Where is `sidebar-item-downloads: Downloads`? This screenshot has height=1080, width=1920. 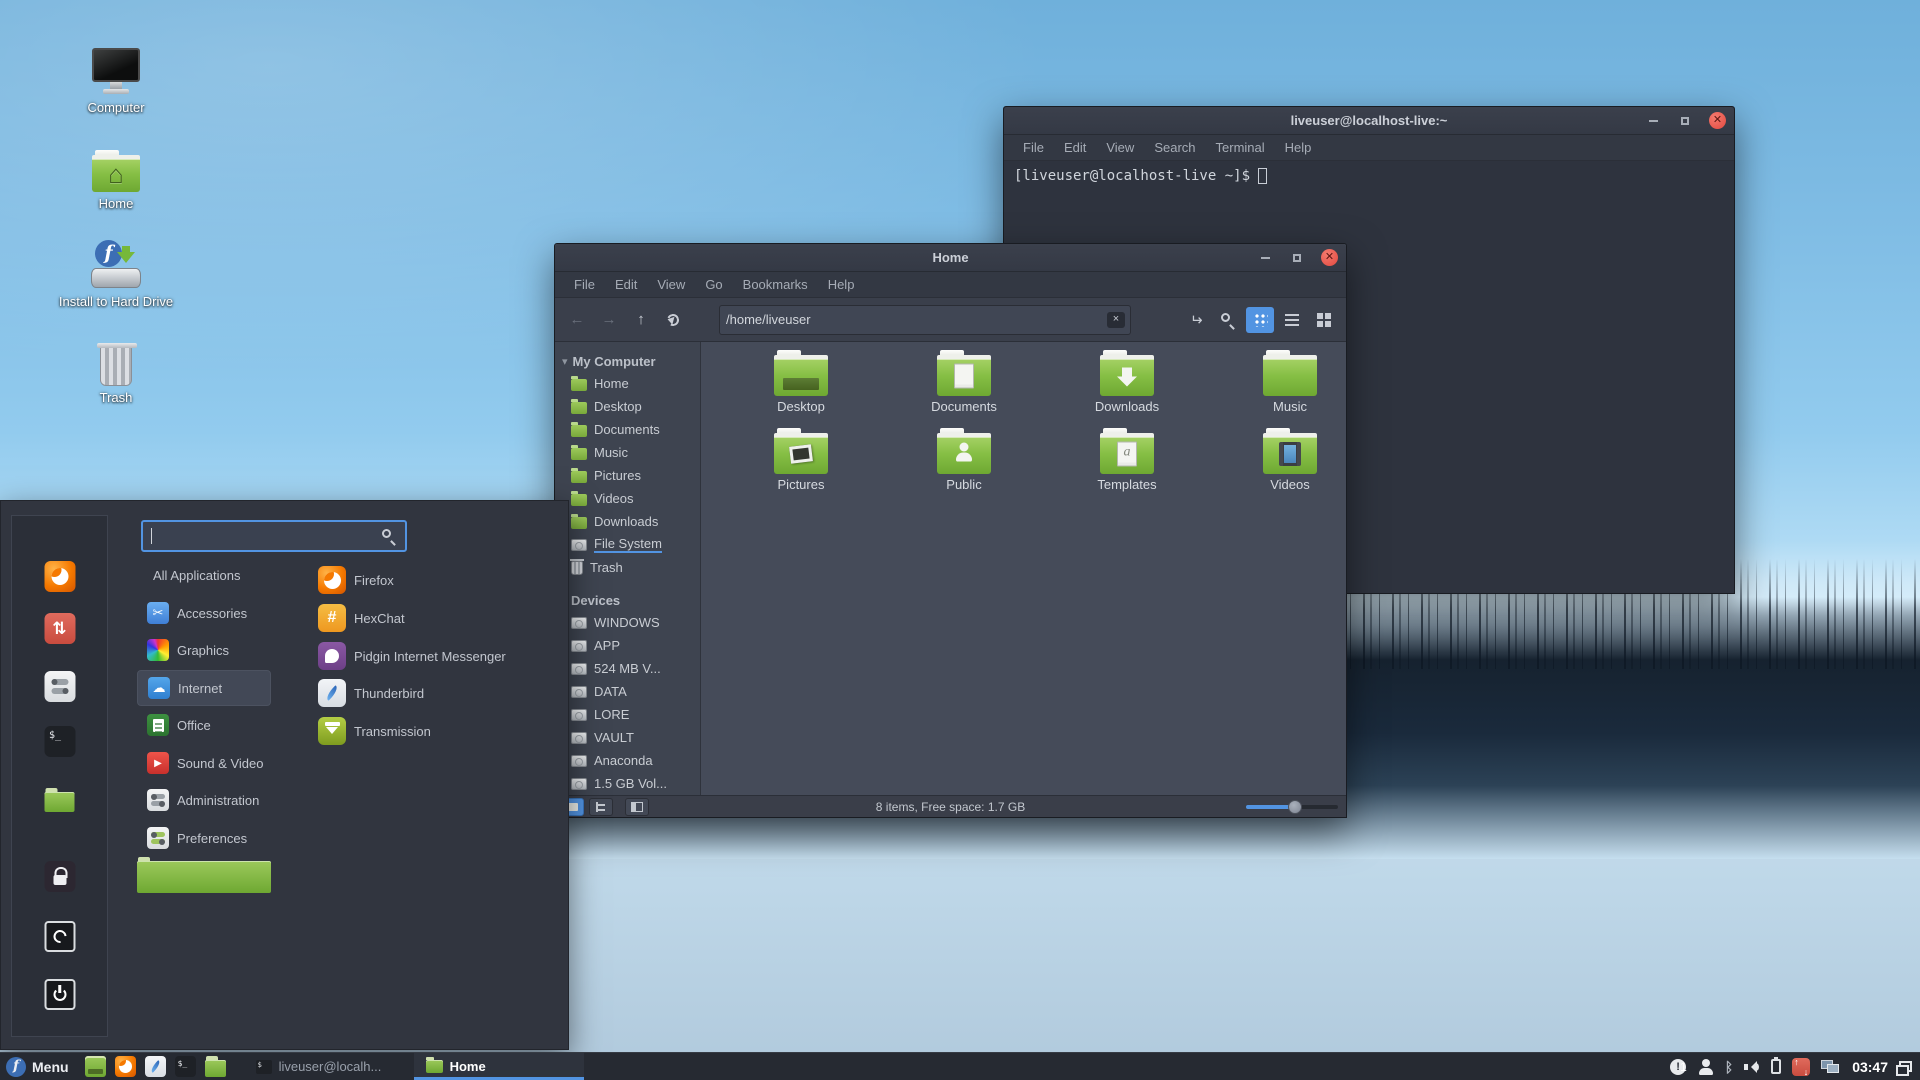 sidebar-item-downloads: Downloads is located at coordinates (627, 521).